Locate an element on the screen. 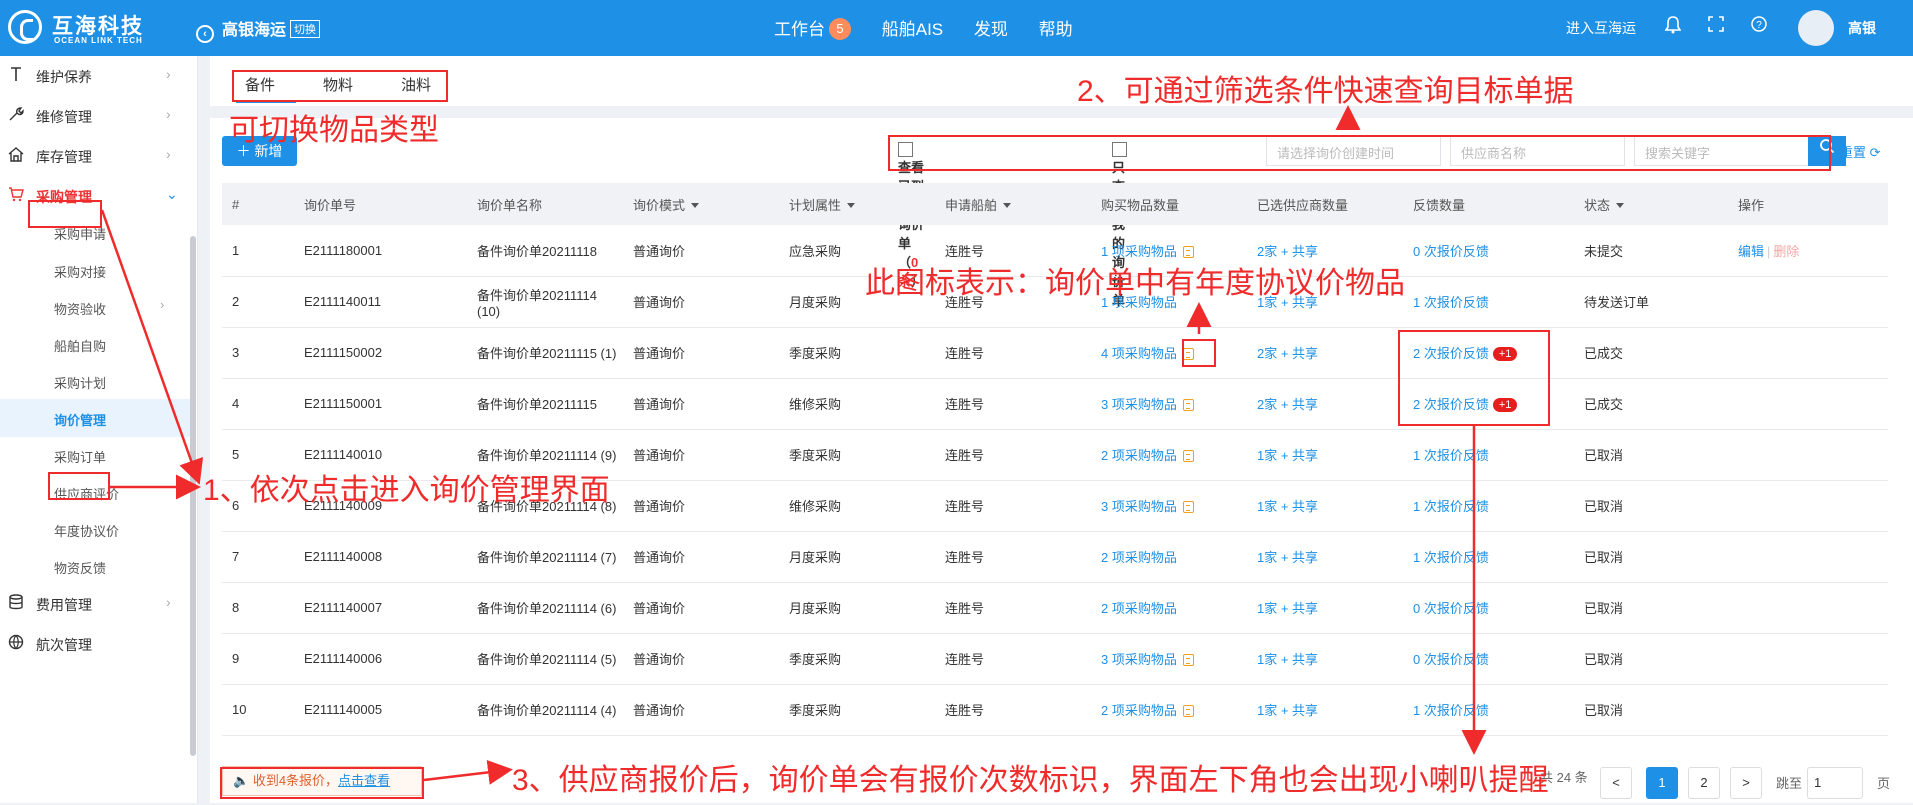  sidebar-sub-acceptance: 物资验收 › is located at coordinates (95, 307).